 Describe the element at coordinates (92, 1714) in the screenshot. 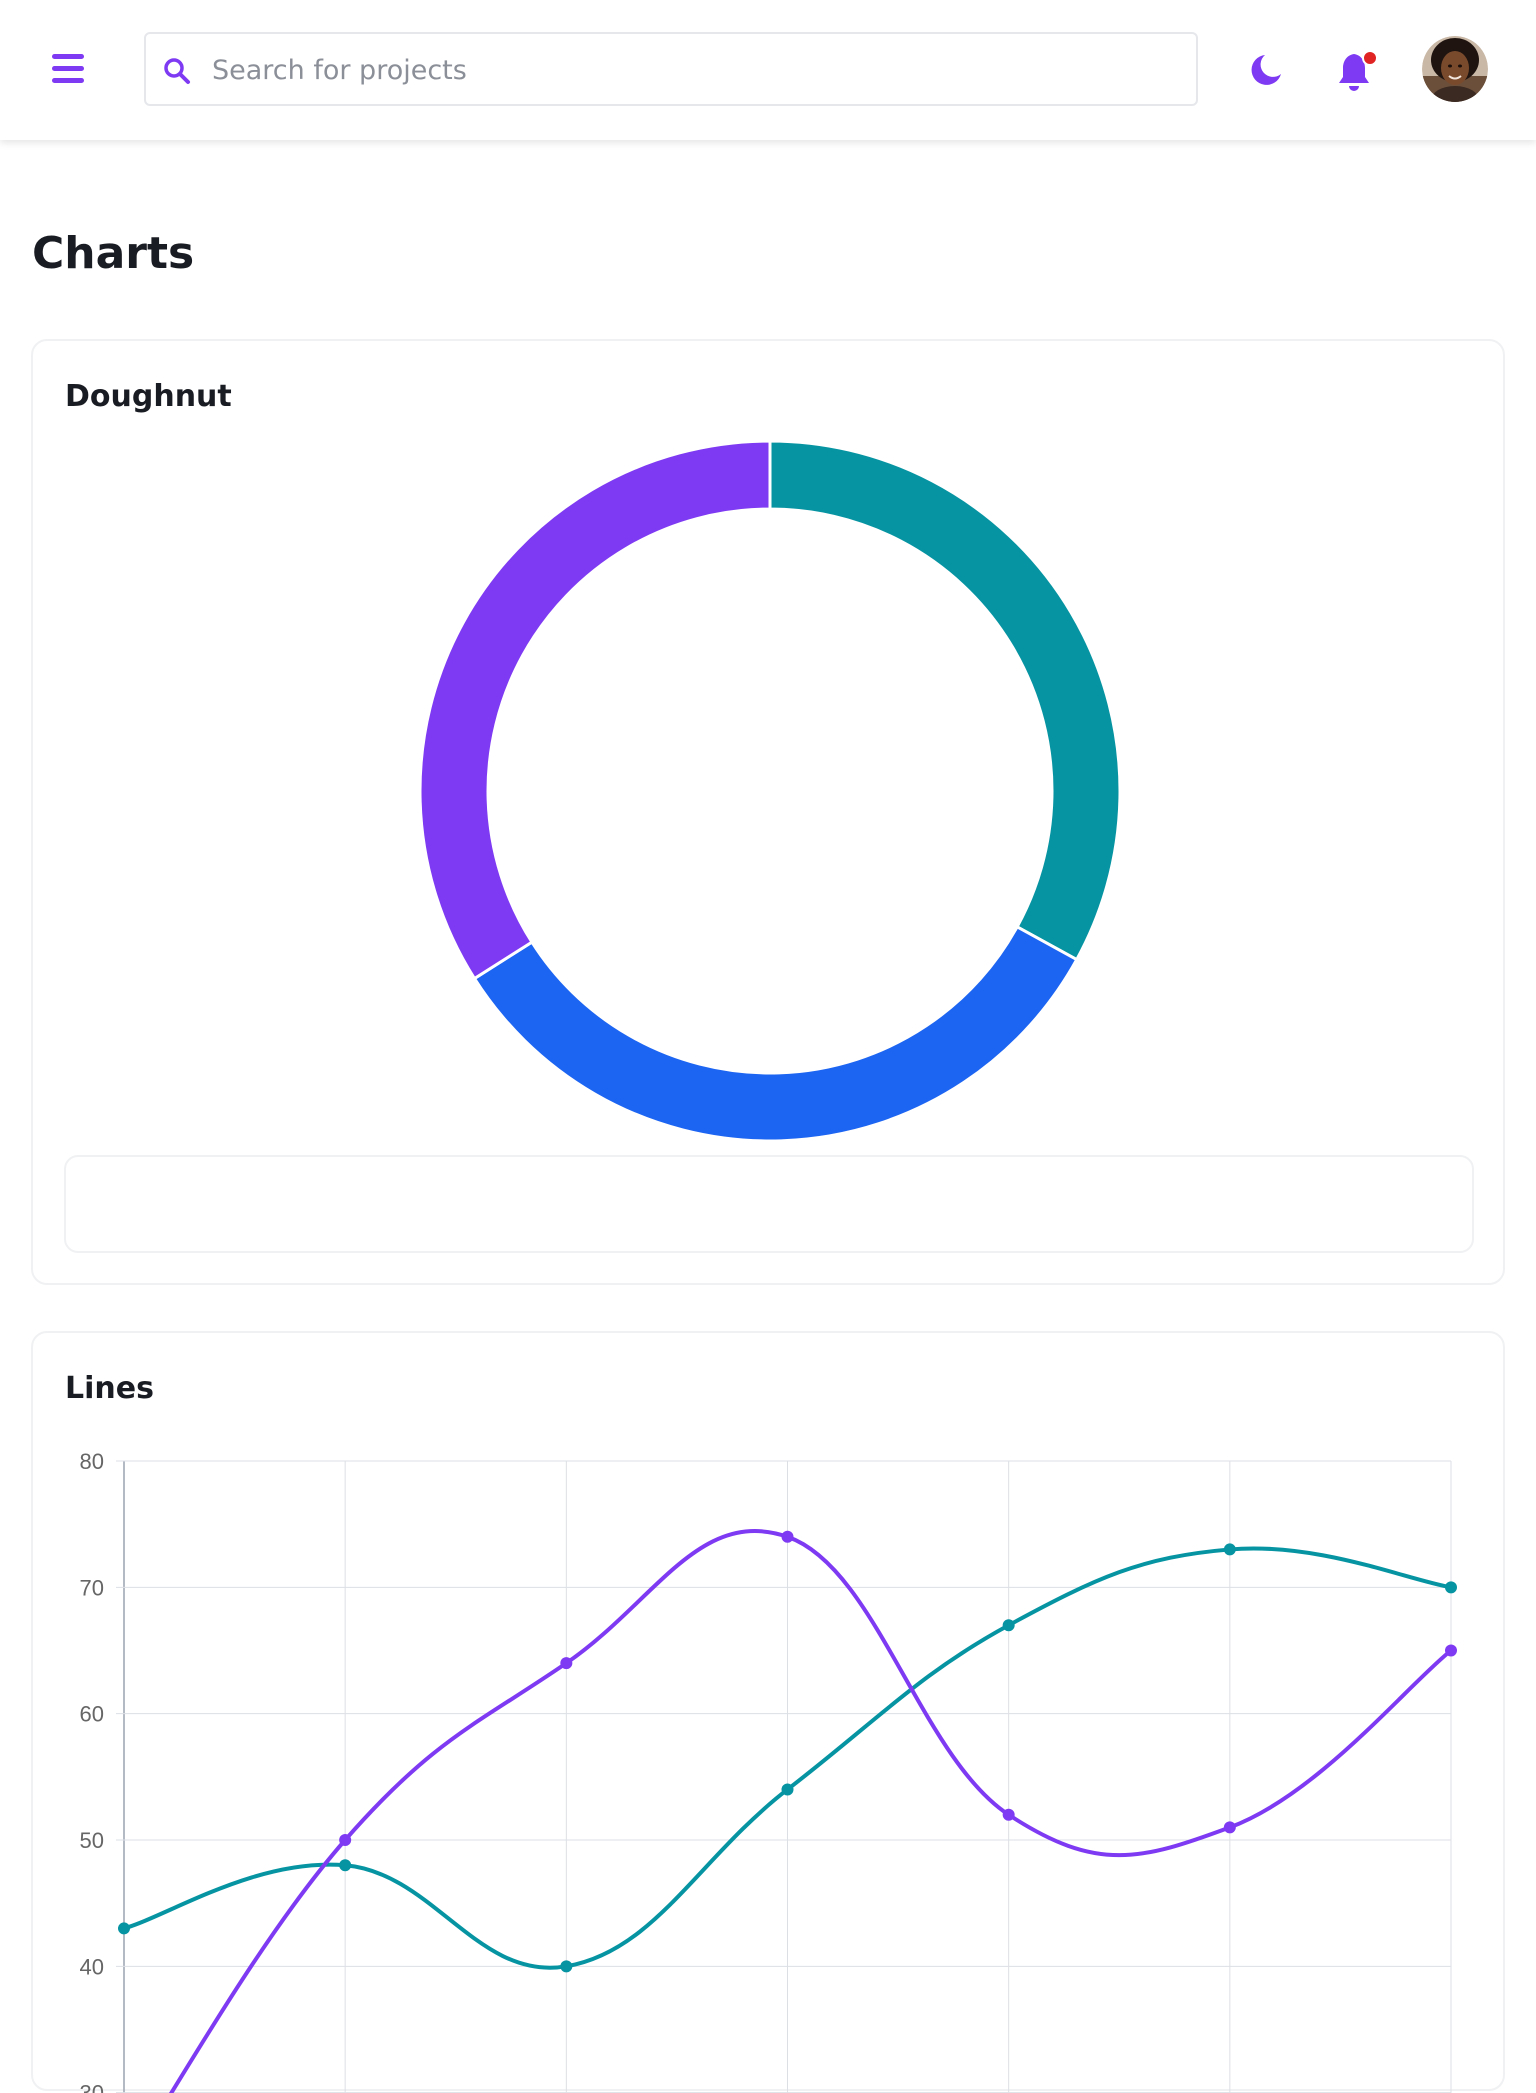

I see `y-tick-label: 60` at that location.